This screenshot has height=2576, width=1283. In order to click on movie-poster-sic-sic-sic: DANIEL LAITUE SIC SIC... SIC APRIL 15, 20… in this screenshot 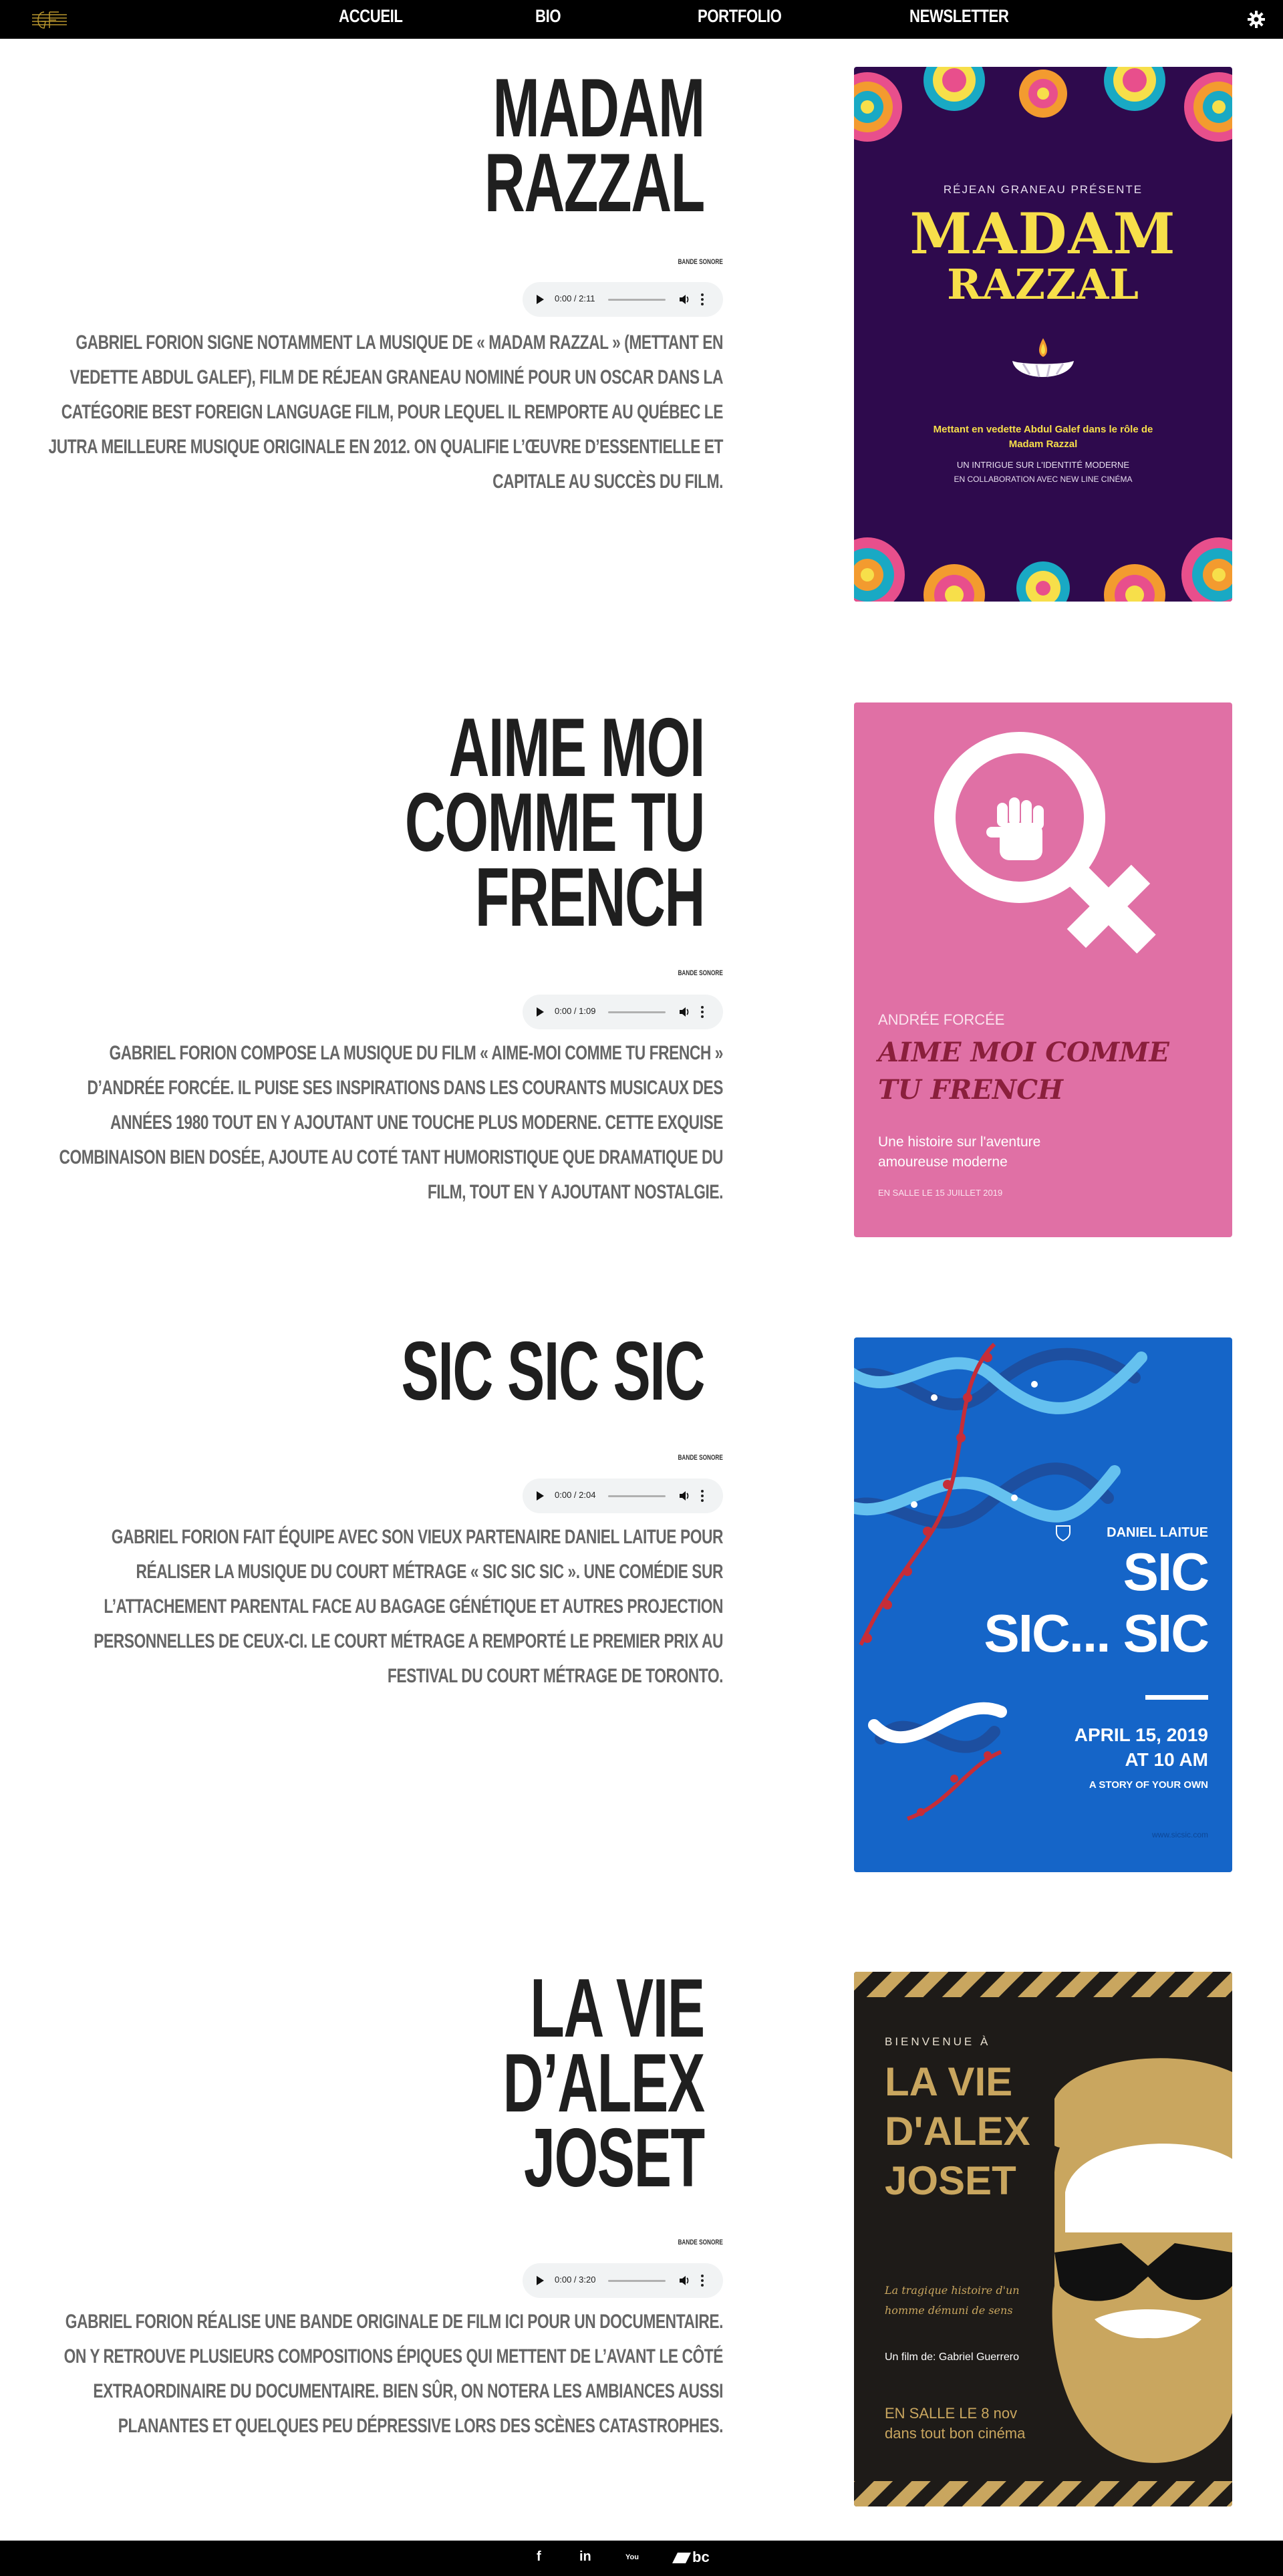, I will do `click(1043, 1605)`.